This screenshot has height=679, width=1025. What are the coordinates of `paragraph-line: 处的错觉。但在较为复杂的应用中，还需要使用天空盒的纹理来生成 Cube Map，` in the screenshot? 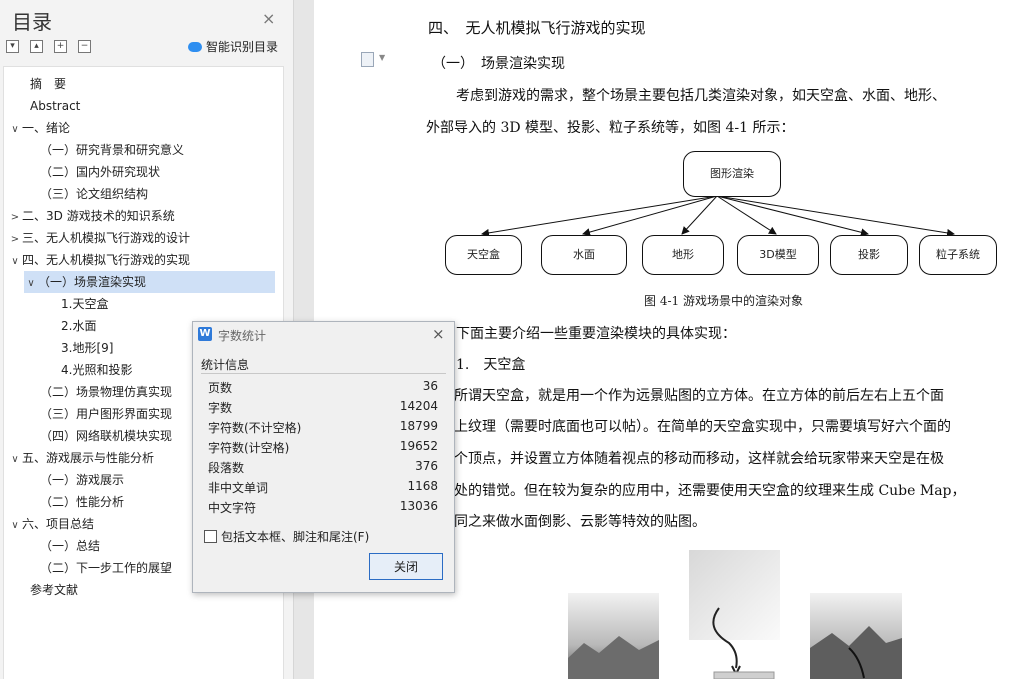 It's located at (710, 491).